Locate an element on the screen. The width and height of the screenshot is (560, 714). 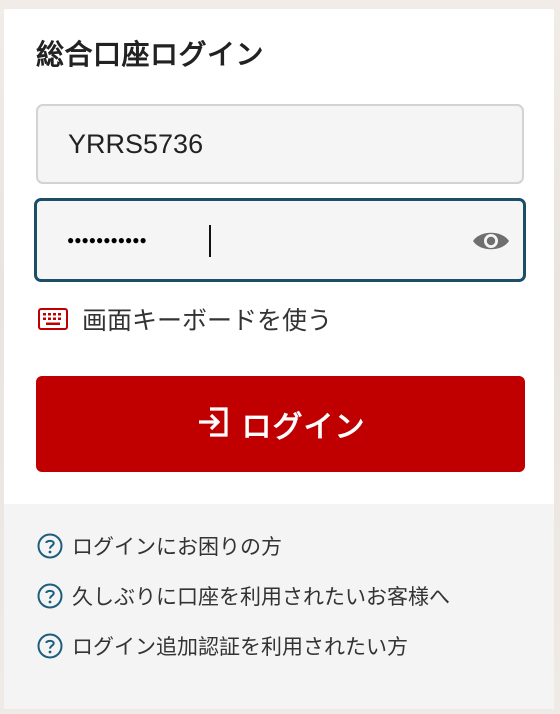
login-button-label: ログイン is located at coordinates (303, 427).